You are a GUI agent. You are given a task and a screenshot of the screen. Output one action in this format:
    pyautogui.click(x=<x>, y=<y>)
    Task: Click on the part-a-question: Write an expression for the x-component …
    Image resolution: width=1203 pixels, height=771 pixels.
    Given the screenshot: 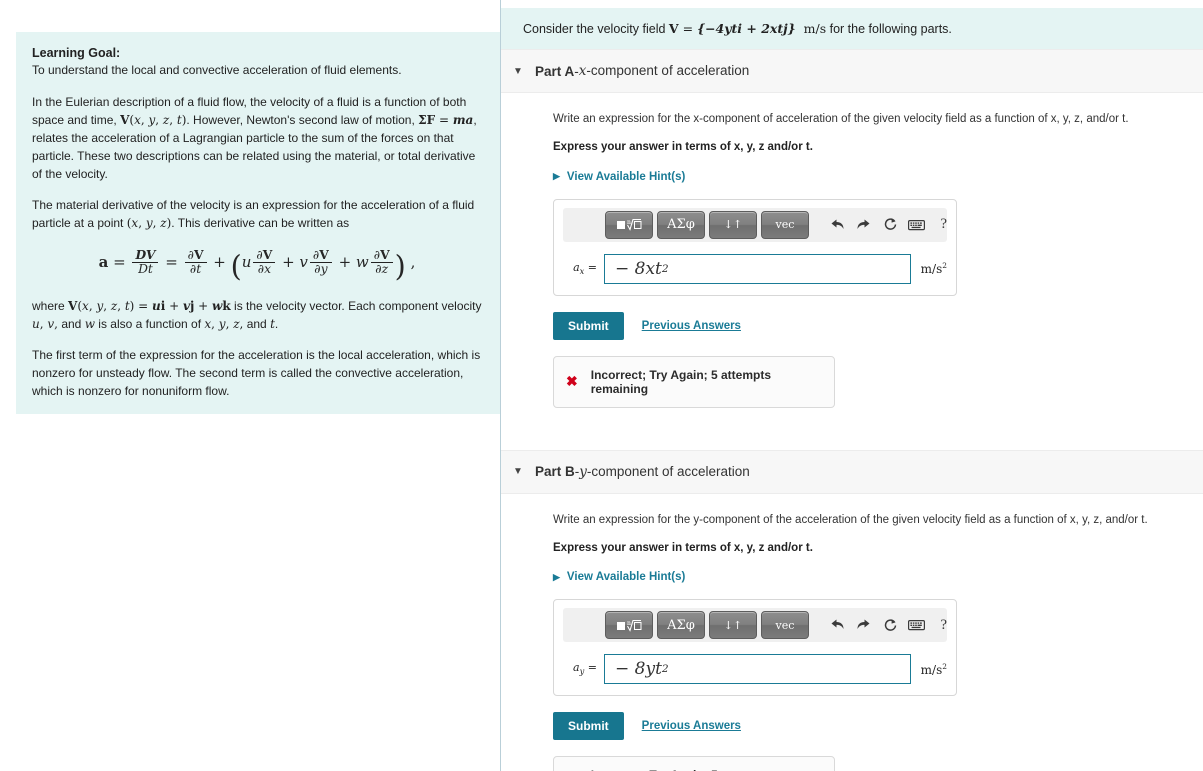 What is the action you would take?
    pyautogui.click(x=841, y=119)
    